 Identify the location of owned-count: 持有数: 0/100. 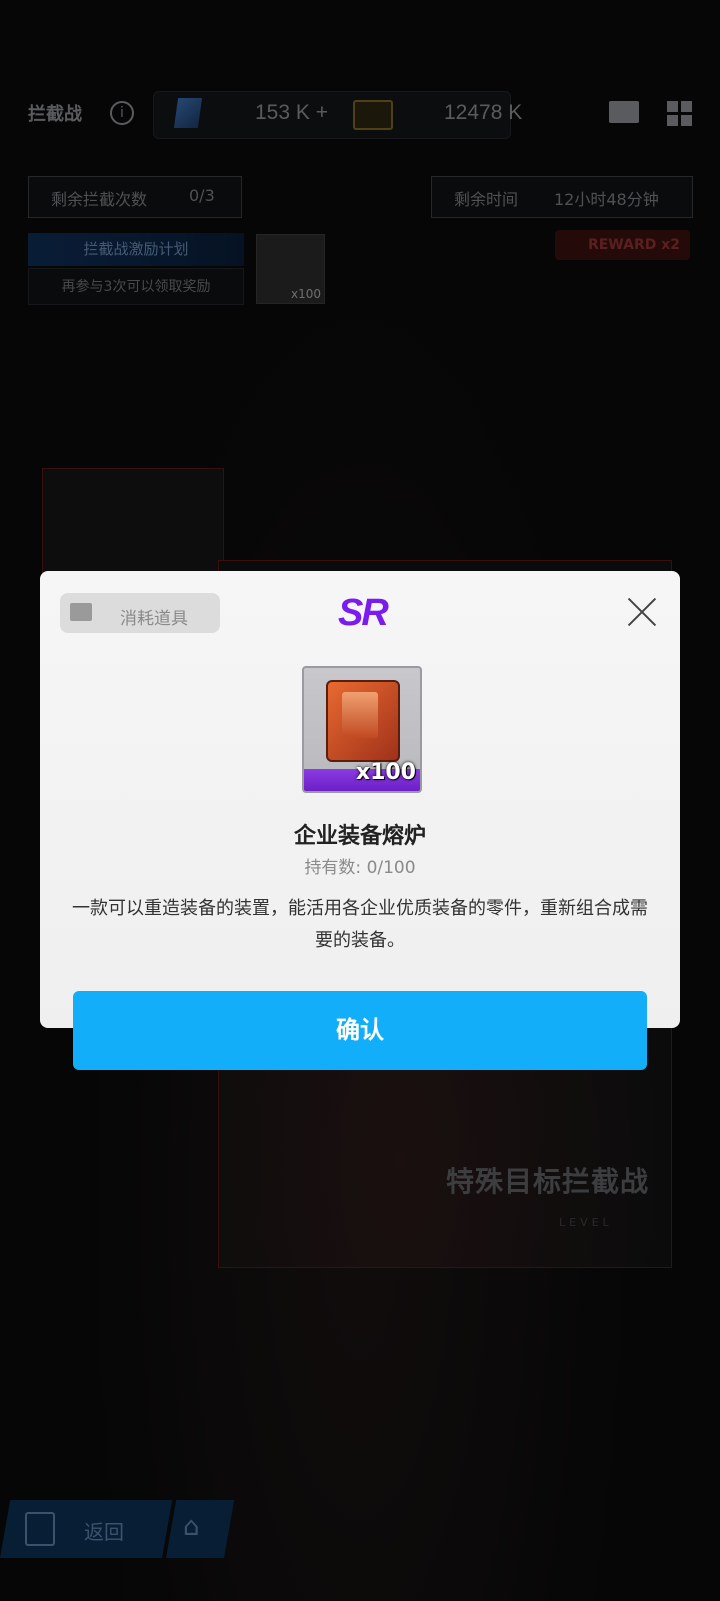
(360, 868).